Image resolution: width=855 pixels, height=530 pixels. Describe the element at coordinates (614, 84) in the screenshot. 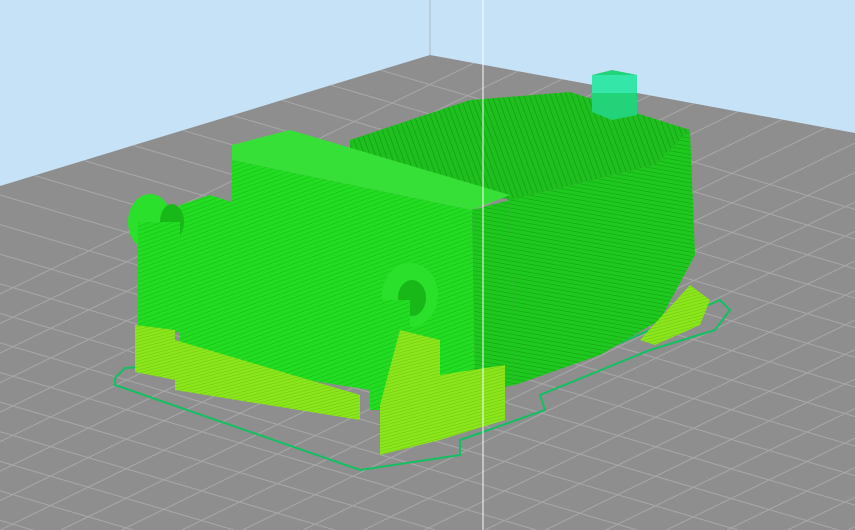

I see `tower-top` at that location.